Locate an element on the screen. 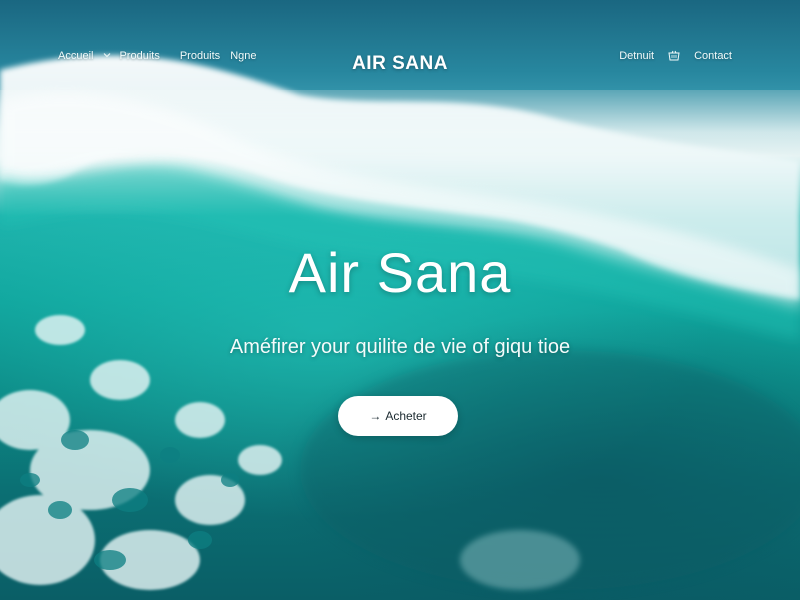 This screenshot has width=800, height=600. buy-button-label: Acheter is located at coordinates (406, 416).